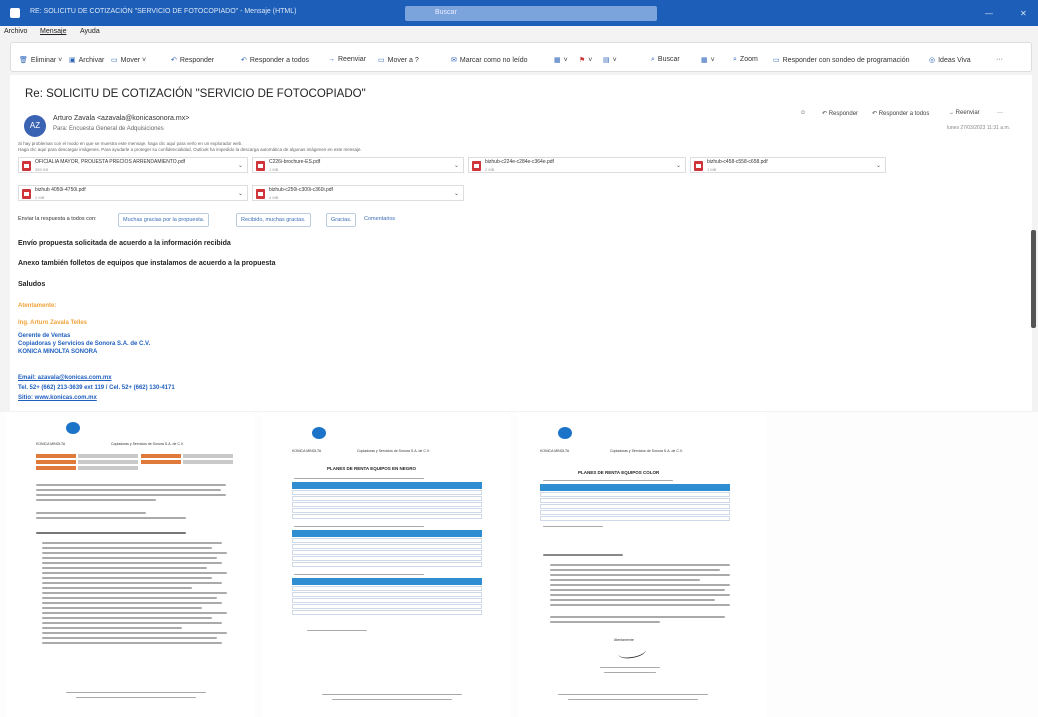 The image size is (1038, 717). Describe the element at coordinates (978, 128) in the screenshot. I see `message-datetime: lunes 27/03/2023 11:31 a.m.` at that location.